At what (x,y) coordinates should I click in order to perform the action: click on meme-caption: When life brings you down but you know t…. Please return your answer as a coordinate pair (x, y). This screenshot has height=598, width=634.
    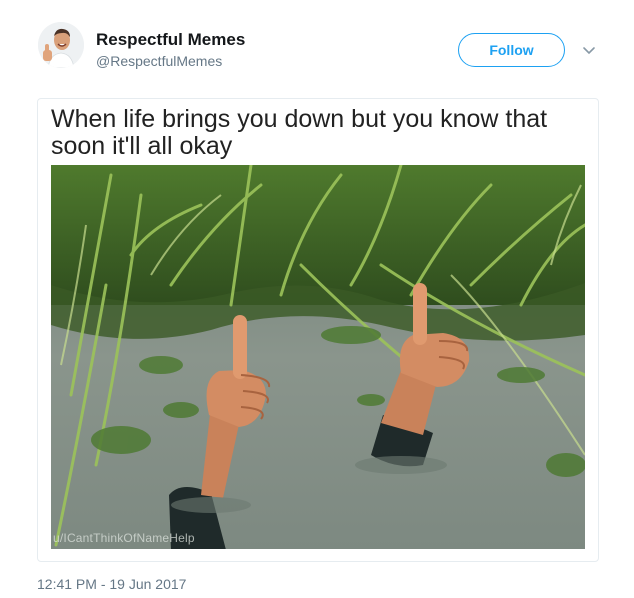
    Looking at the image, I should click on (299, 132).